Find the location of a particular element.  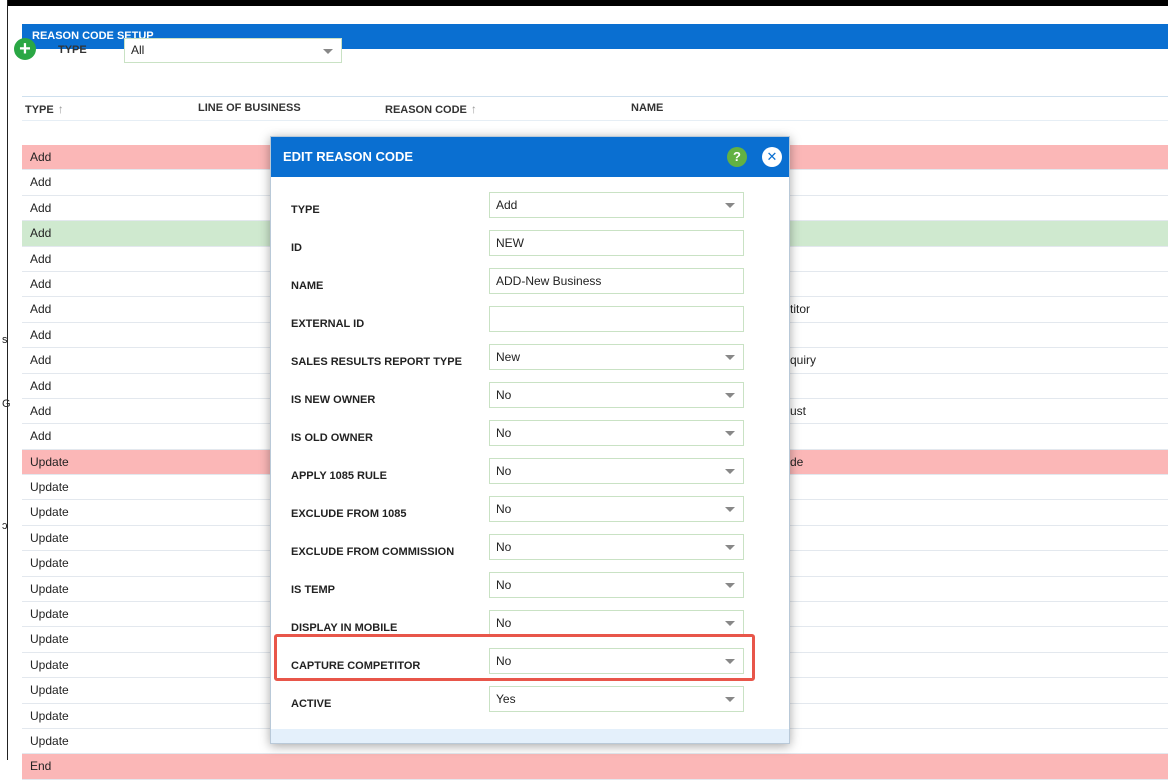

dialog-footer is located at coordinates (530, 736).